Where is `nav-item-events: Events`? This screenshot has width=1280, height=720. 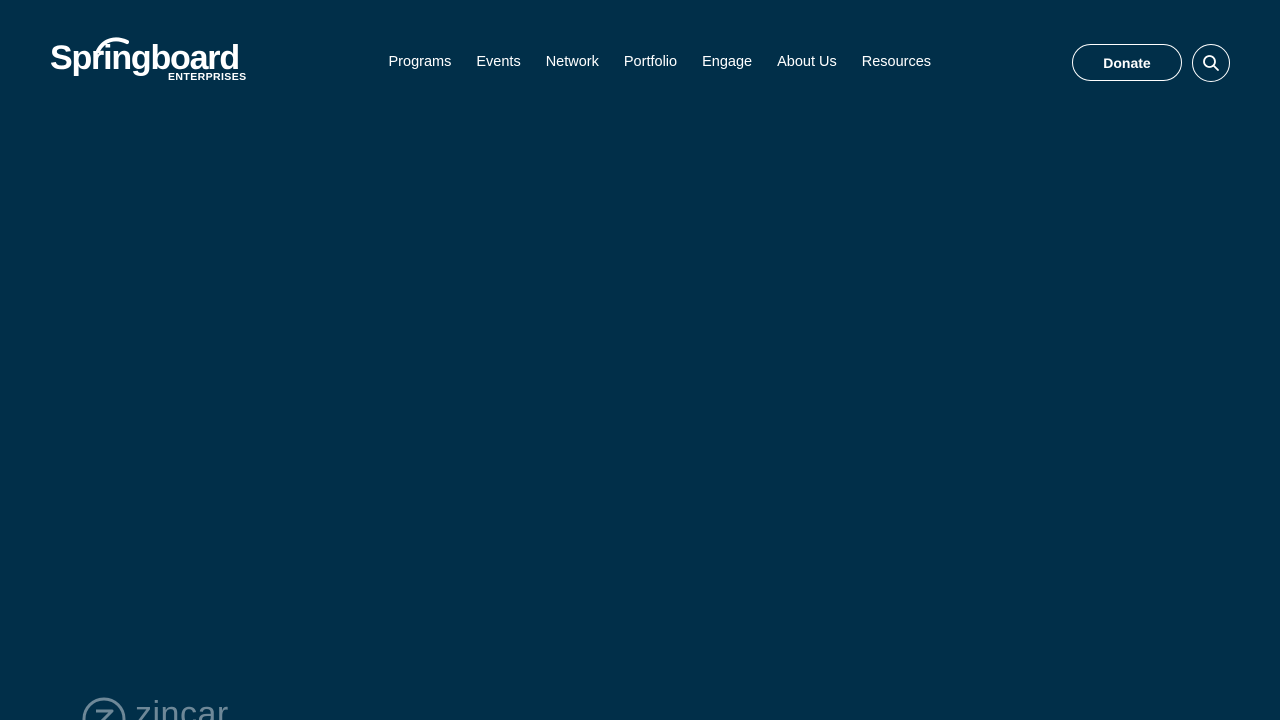
nav-item-events: Events is located at coordinates (498, 62).